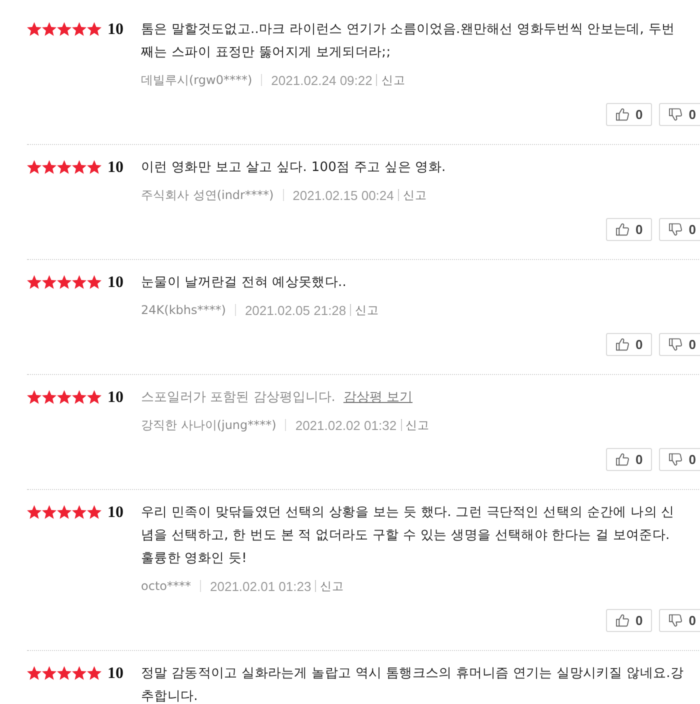 The image size is (700, 704). I want to click on author-name: 강직한 사나이(jung****), so click(208, 425).